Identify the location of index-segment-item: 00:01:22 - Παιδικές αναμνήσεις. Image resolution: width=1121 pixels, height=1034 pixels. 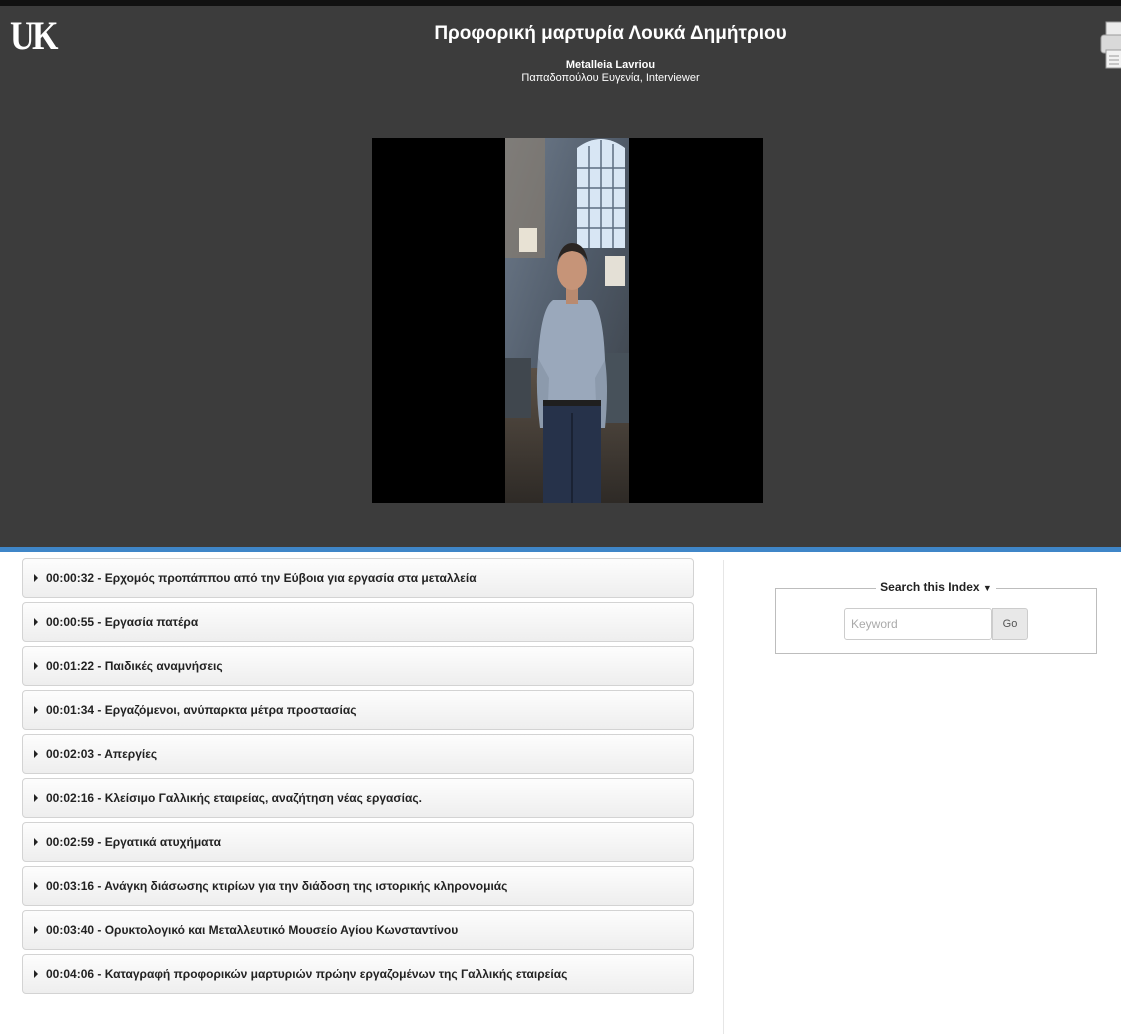
(358, 666).